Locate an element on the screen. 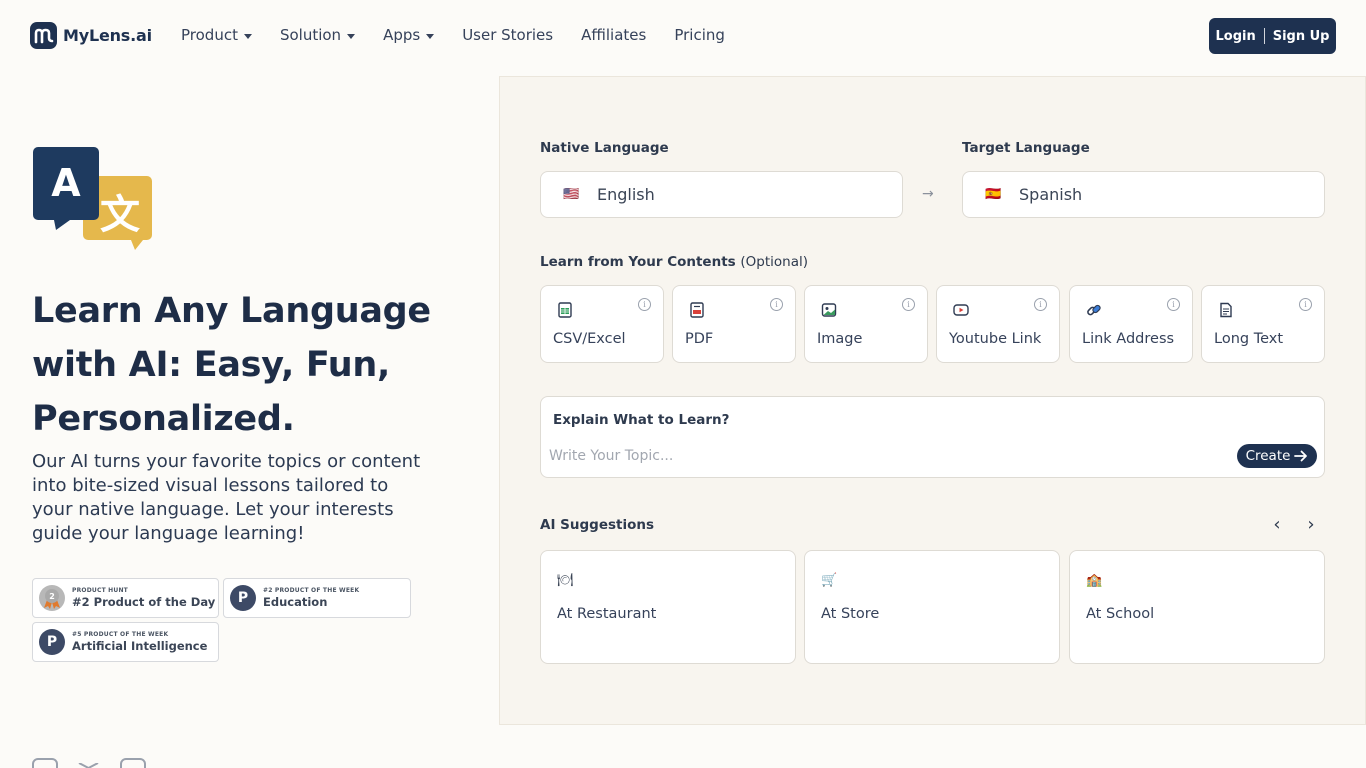 Image resolution: width=1366 pixels, height=768 pixels. source-youtube-link: i Youtube Link is located at coordinates (998, 324).